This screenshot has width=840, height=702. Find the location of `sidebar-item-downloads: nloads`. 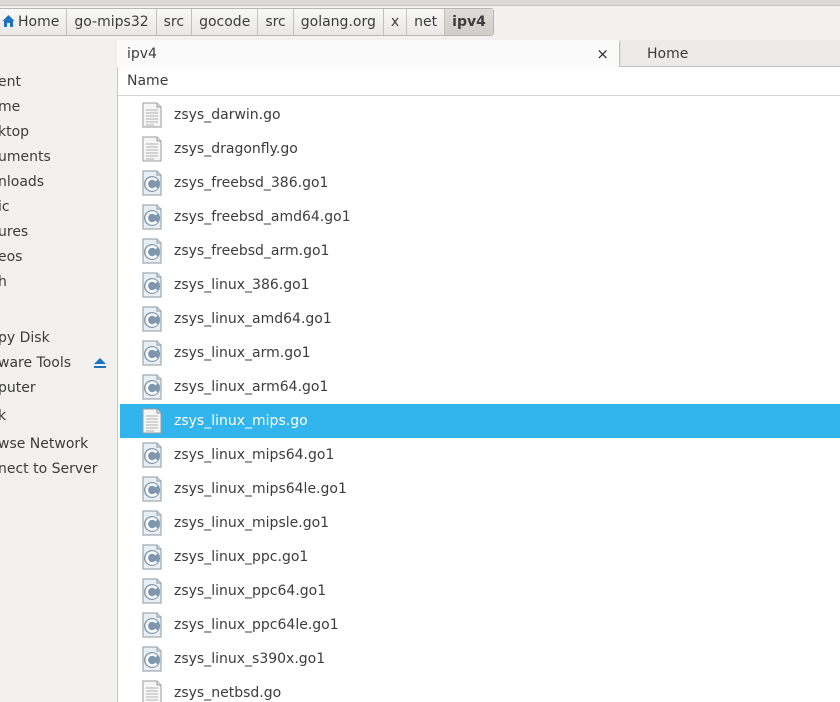

sidebar-item-downloads: nloads is located at coordinates (22, 182).